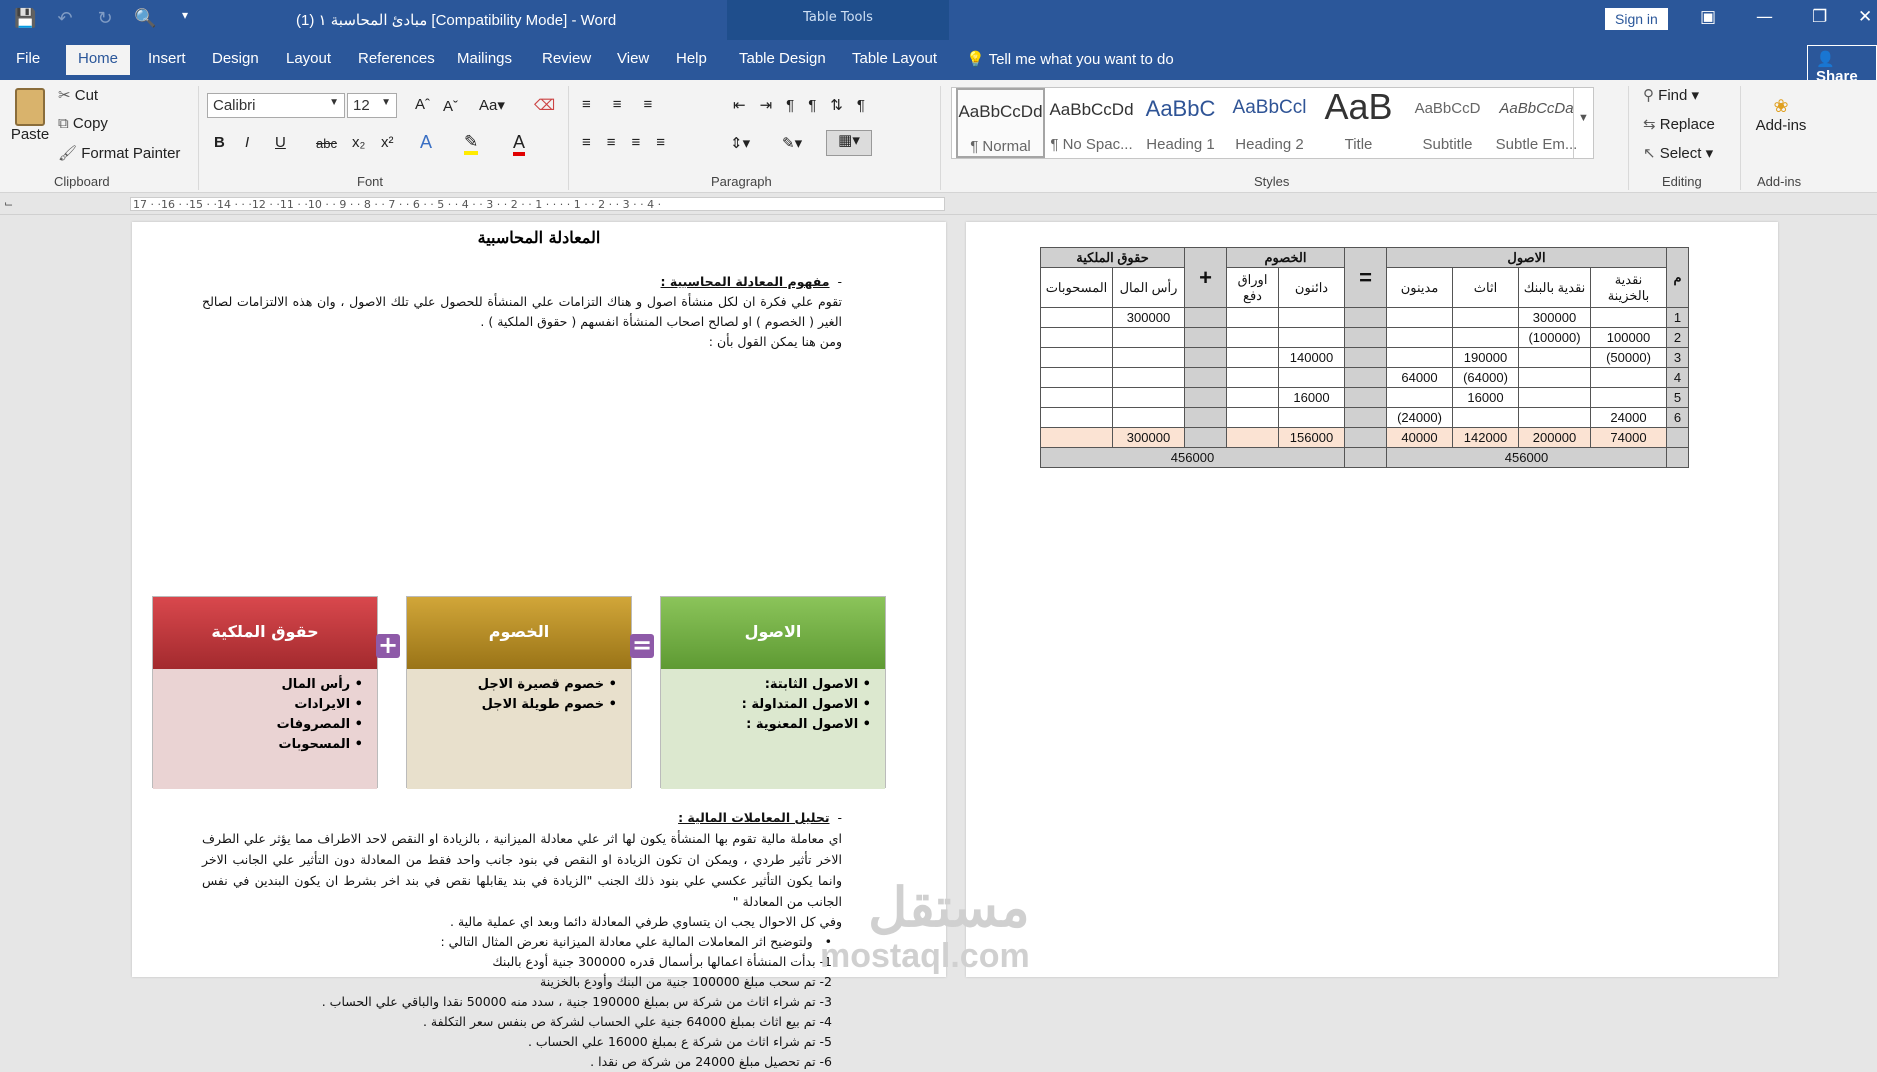 Image resolution: width=1877 pixels, height=1072 pixels. I want to click on table-cell: (64000), so click(1485, 377).